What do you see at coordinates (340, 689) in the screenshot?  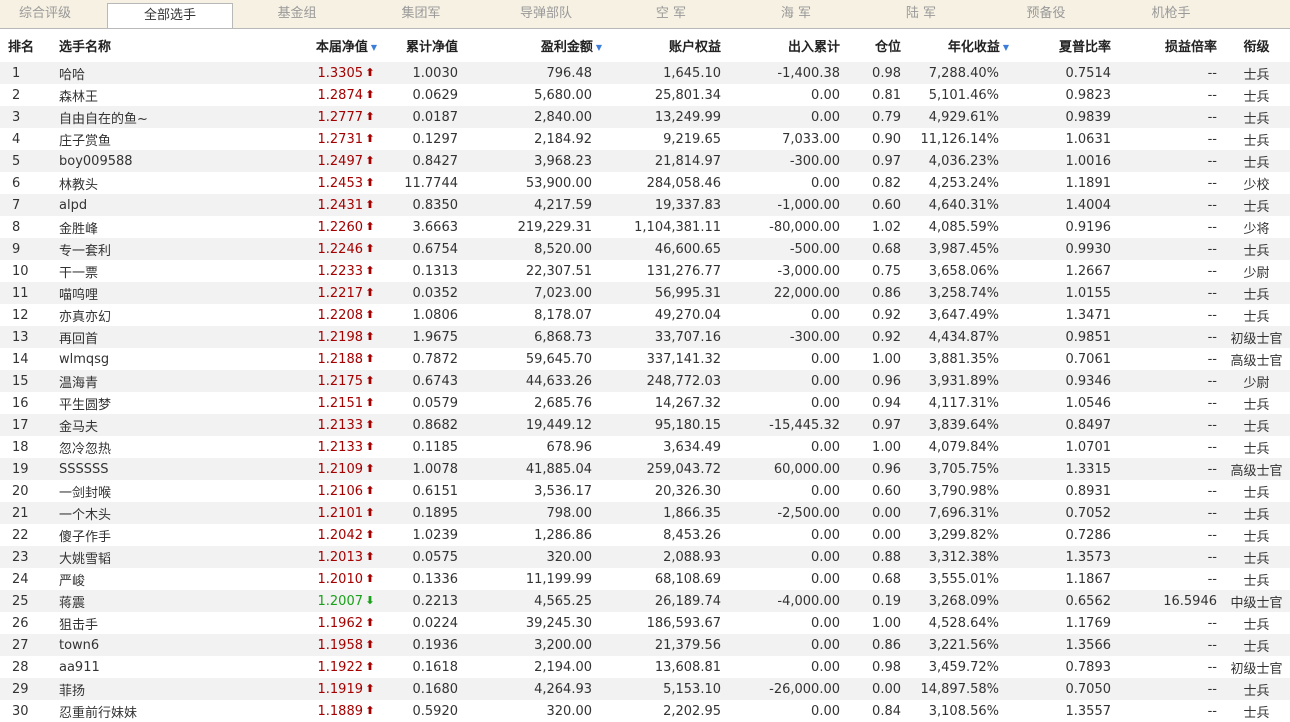 I see `nav-value: 1.1919` at bounding box center [340, 689].